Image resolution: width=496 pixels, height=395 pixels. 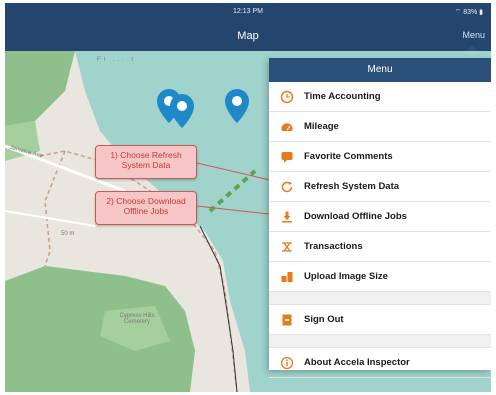 What do you see at coordinates (380, 127) in the screenshot?
I see `menu-item-mileage: Mileage` at bounding box center [380, 127].